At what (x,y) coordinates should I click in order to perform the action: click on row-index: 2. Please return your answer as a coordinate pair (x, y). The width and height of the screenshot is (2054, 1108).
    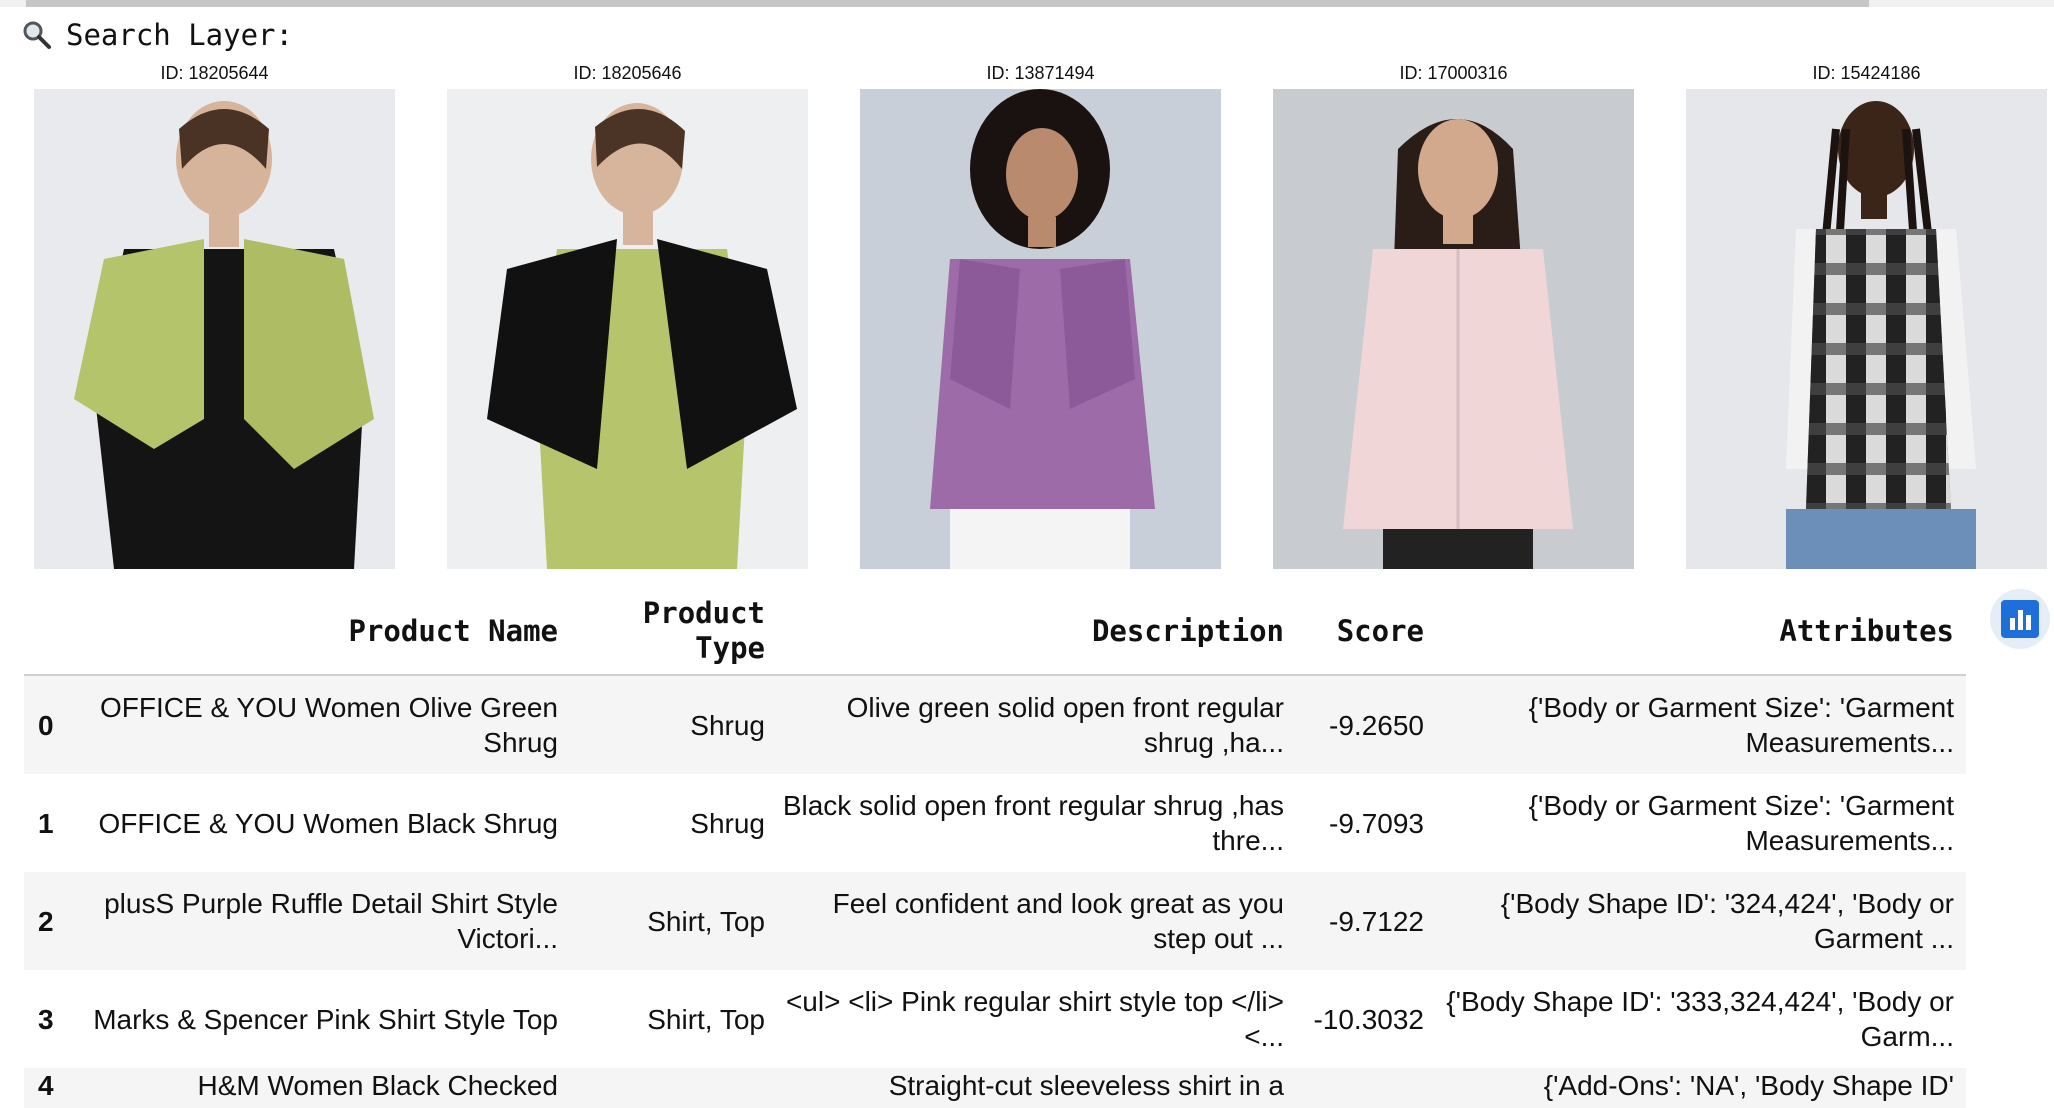
    Looking at the image, I should click on (46, 921).